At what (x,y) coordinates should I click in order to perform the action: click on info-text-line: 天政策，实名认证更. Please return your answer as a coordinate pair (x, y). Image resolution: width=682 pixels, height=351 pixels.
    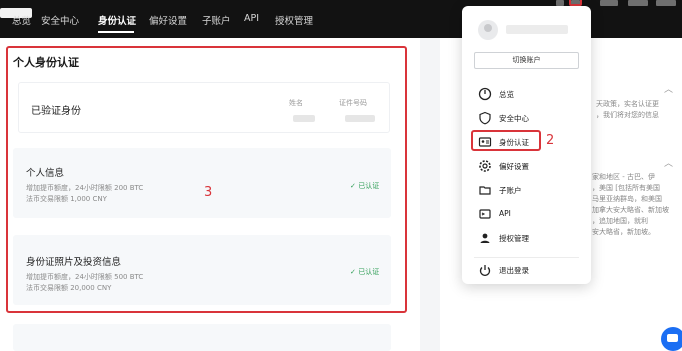
    Looking at the image, I should click on (627, 104).